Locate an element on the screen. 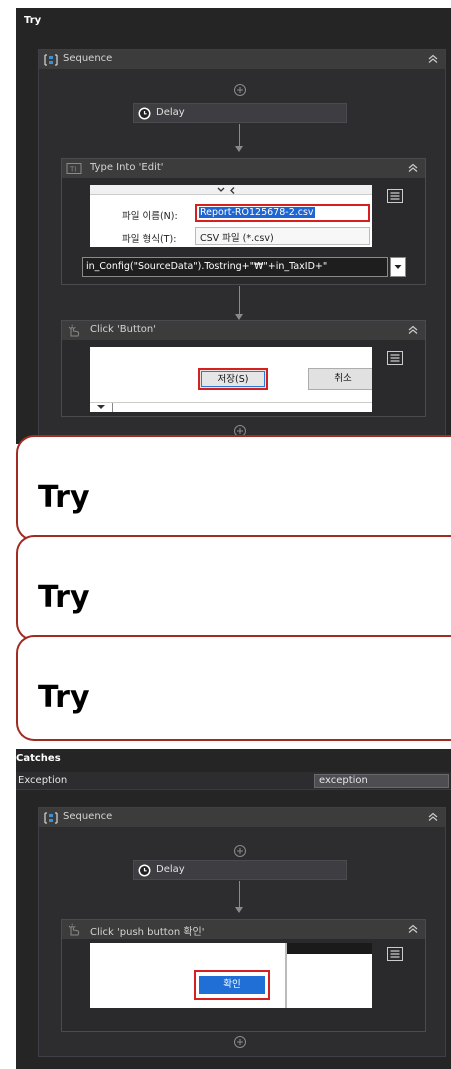  ok-button-highlight: 확인 is located at coordinates (232, 985).